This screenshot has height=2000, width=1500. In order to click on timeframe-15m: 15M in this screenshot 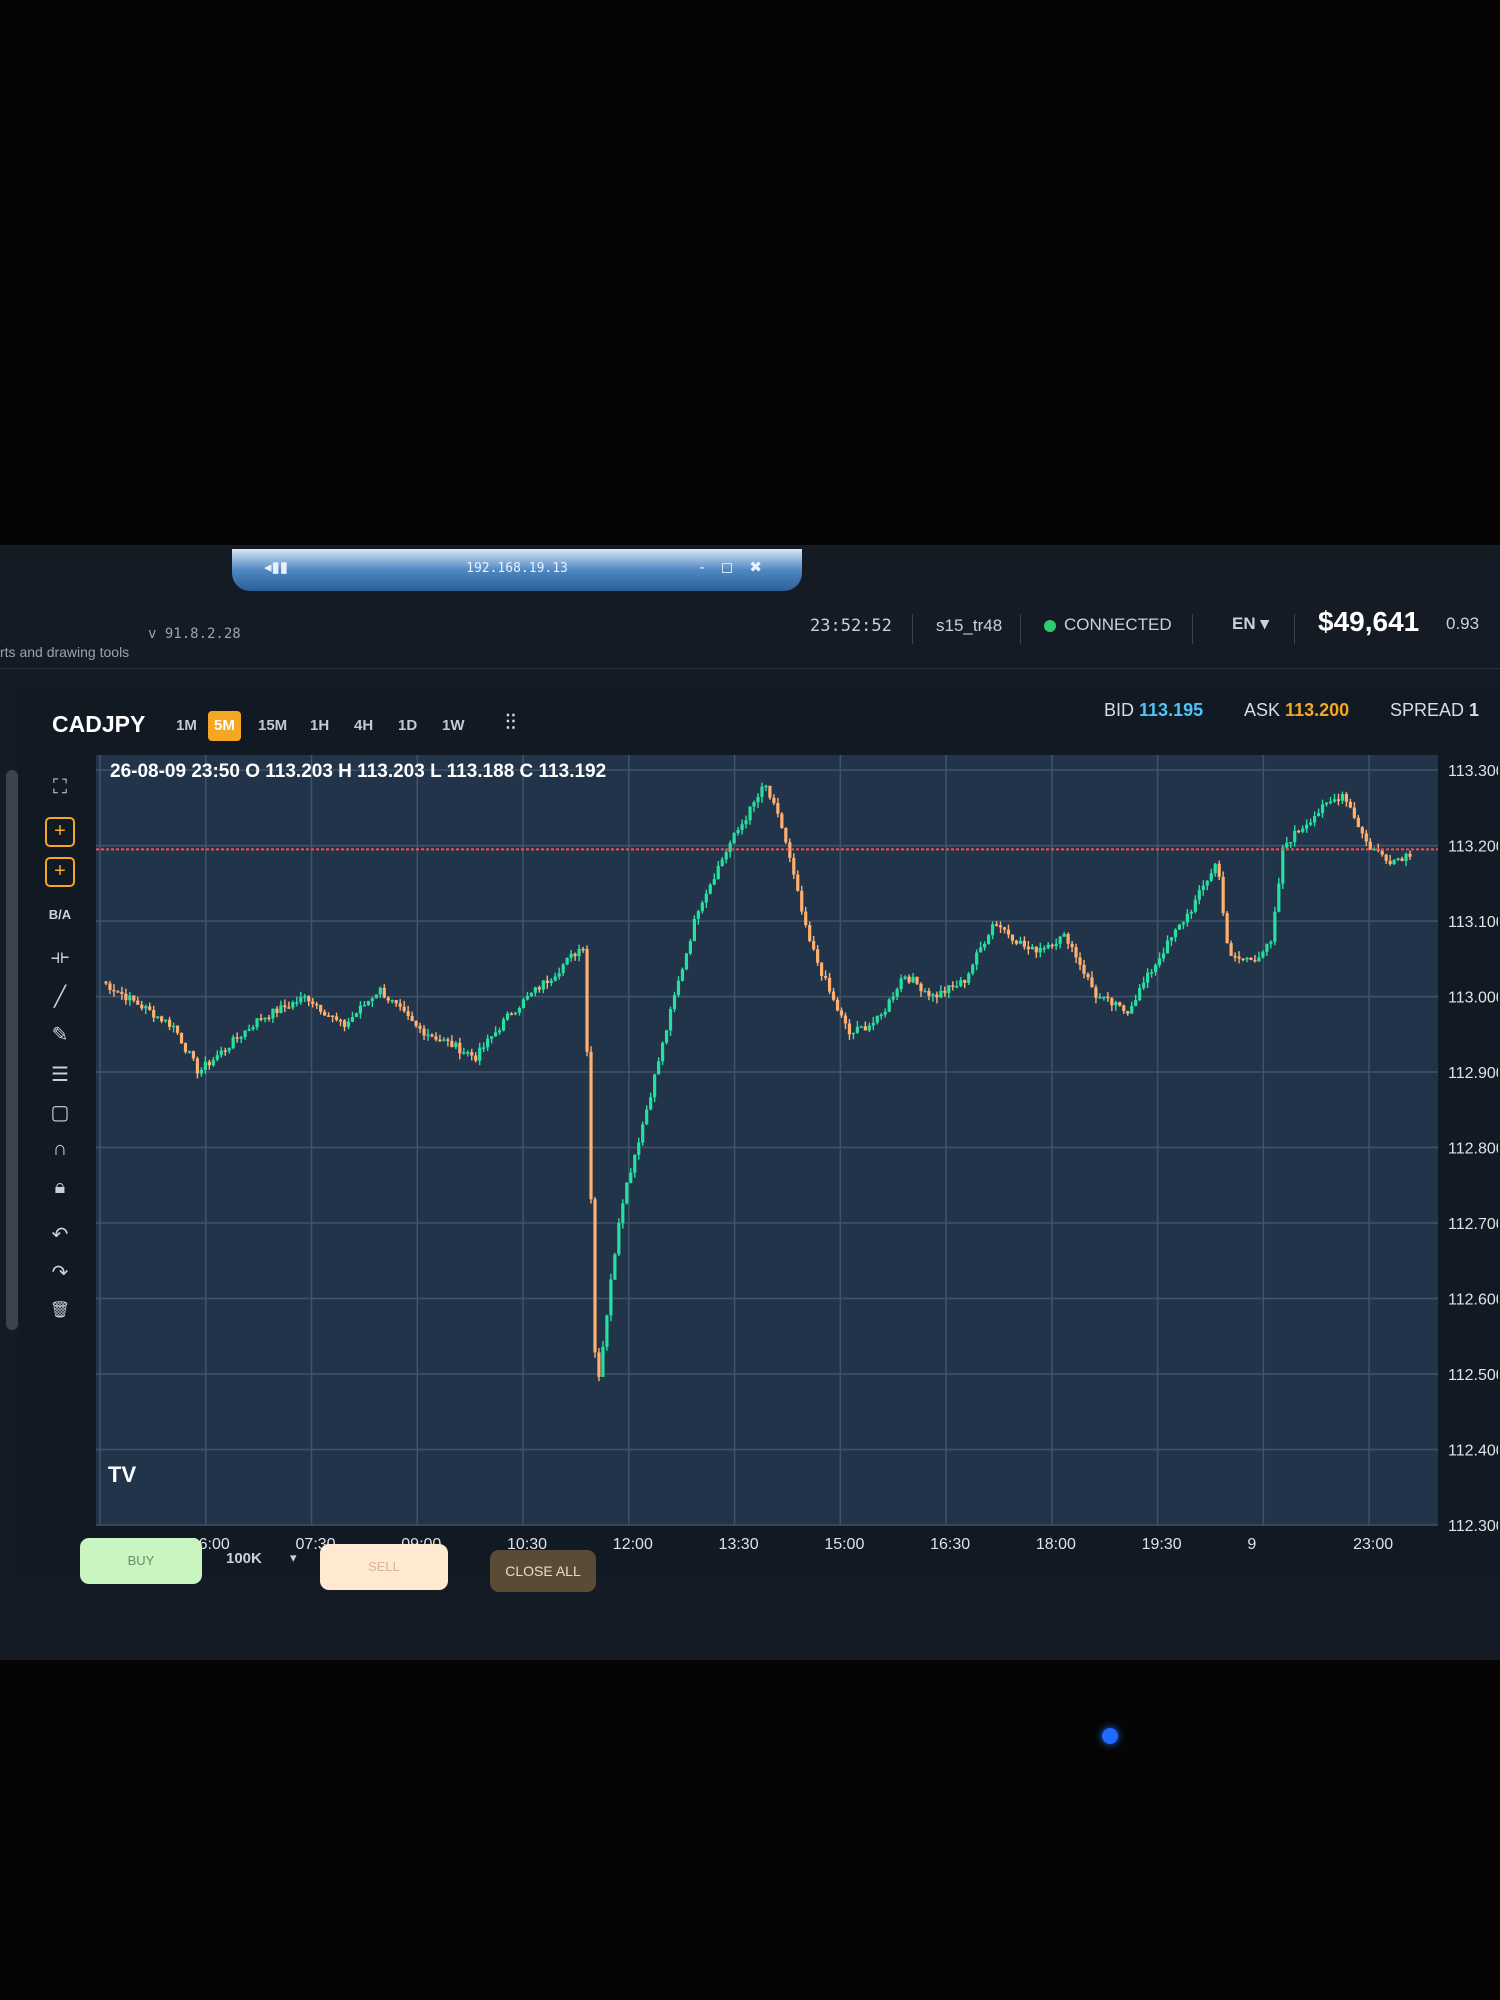, I will do `click(272, 726)`.